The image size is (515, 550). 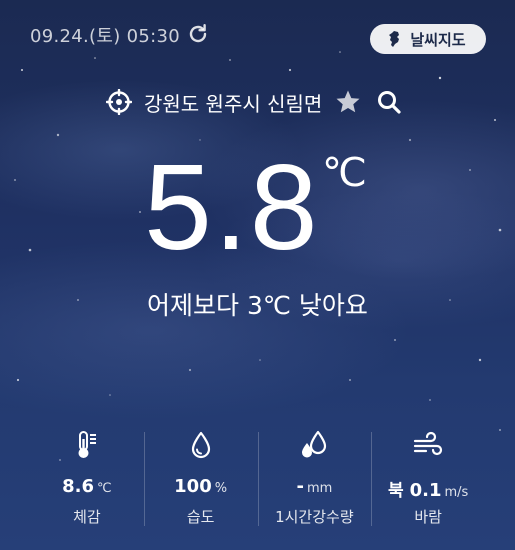 What do you see at coordinates (456, 492) in the screenshot?
I see `wind-speed-unit: m/s` at bounding box center [456, 492].